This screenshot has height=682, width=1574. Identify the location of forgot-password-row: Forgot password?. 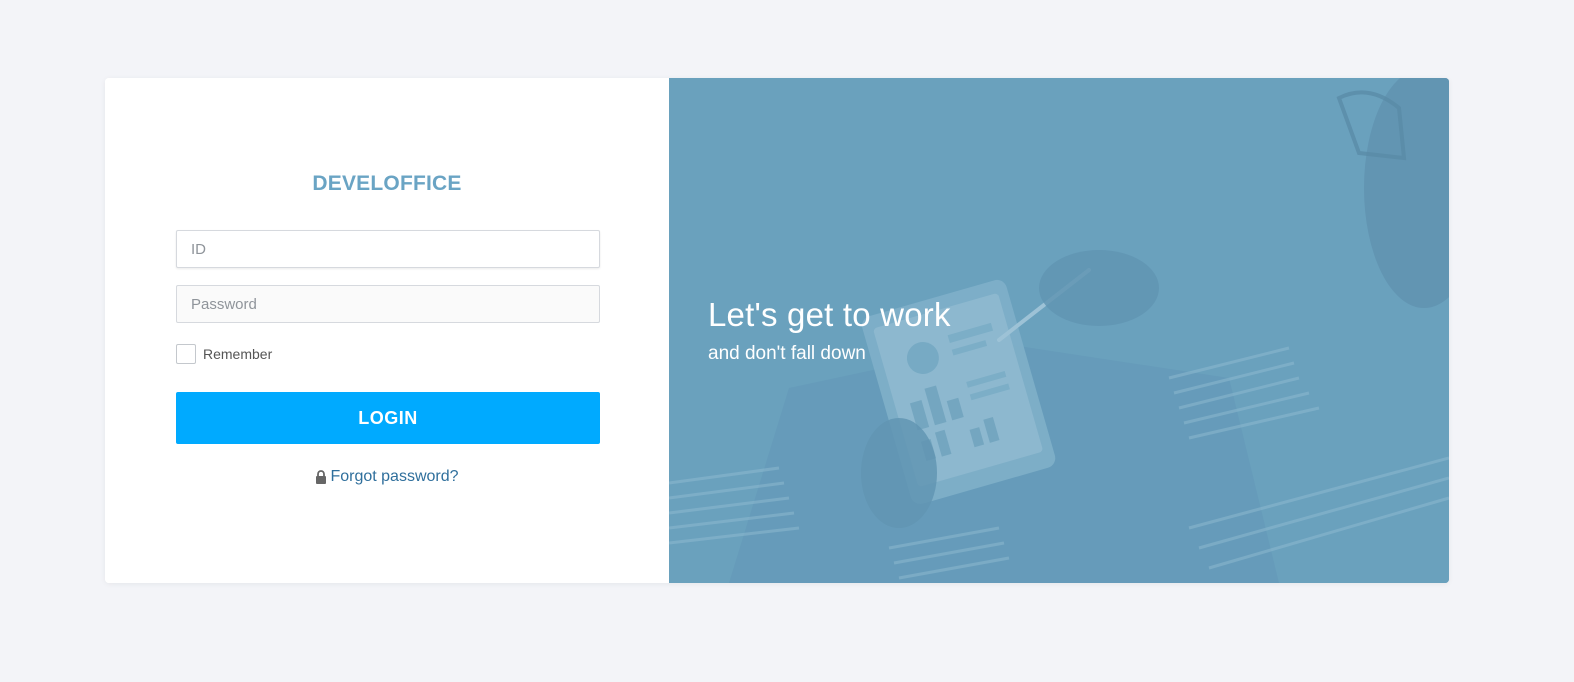
(387, 478).